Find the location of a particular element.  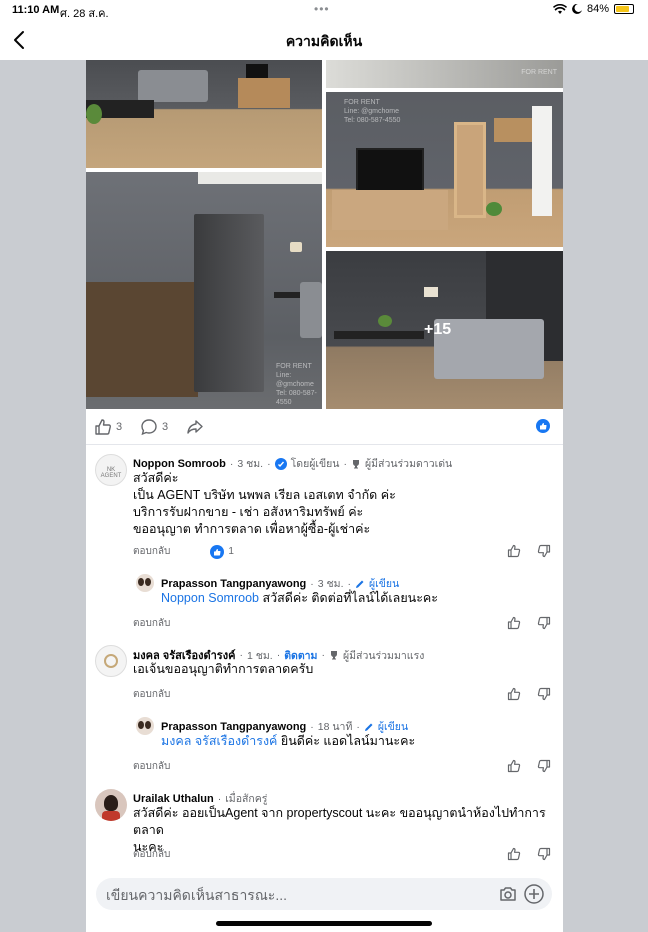

photo-tv-room: FOR RENT Line: @gmchome Tel: 080-587-4550 is located at coordinates (444, 169).